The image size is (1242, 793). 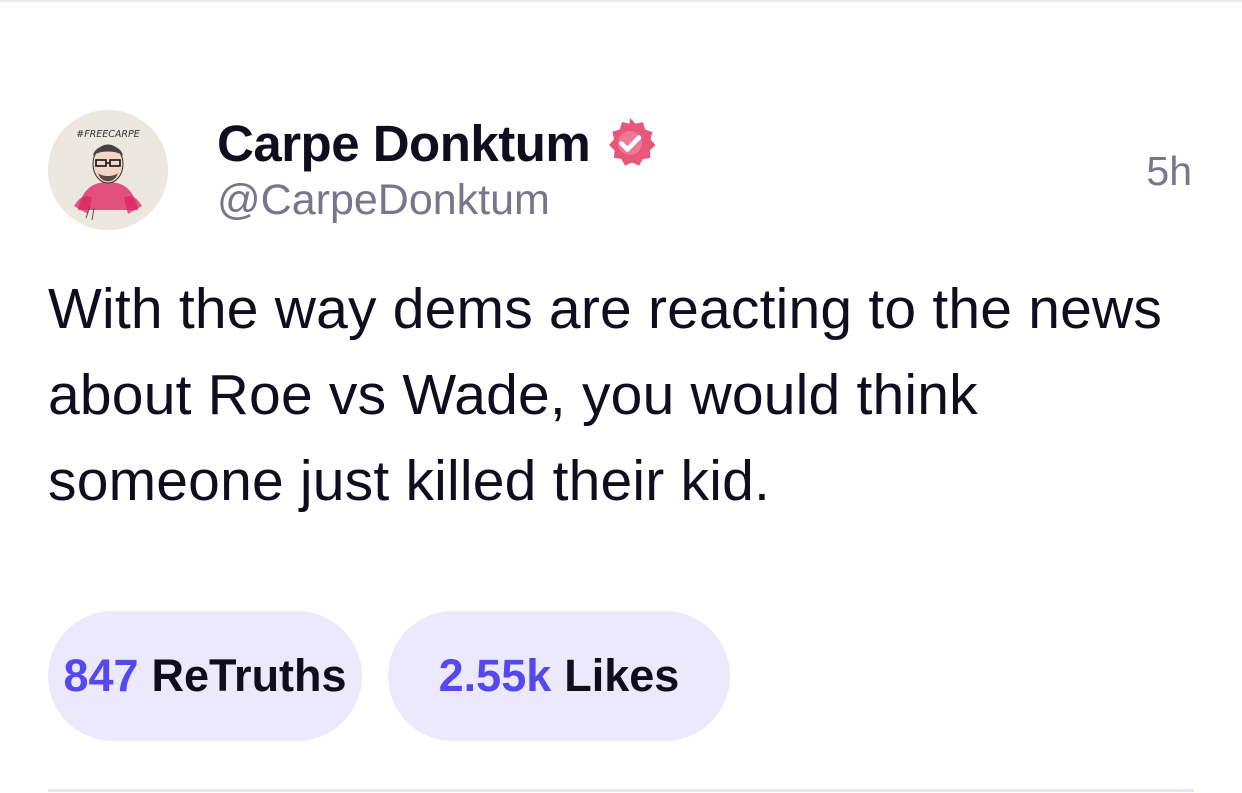 What do you see at coordinates (108, 134) in the screenshot?
I see `avatar-caption: #FREECARPE` at bounding box center [108, 134].